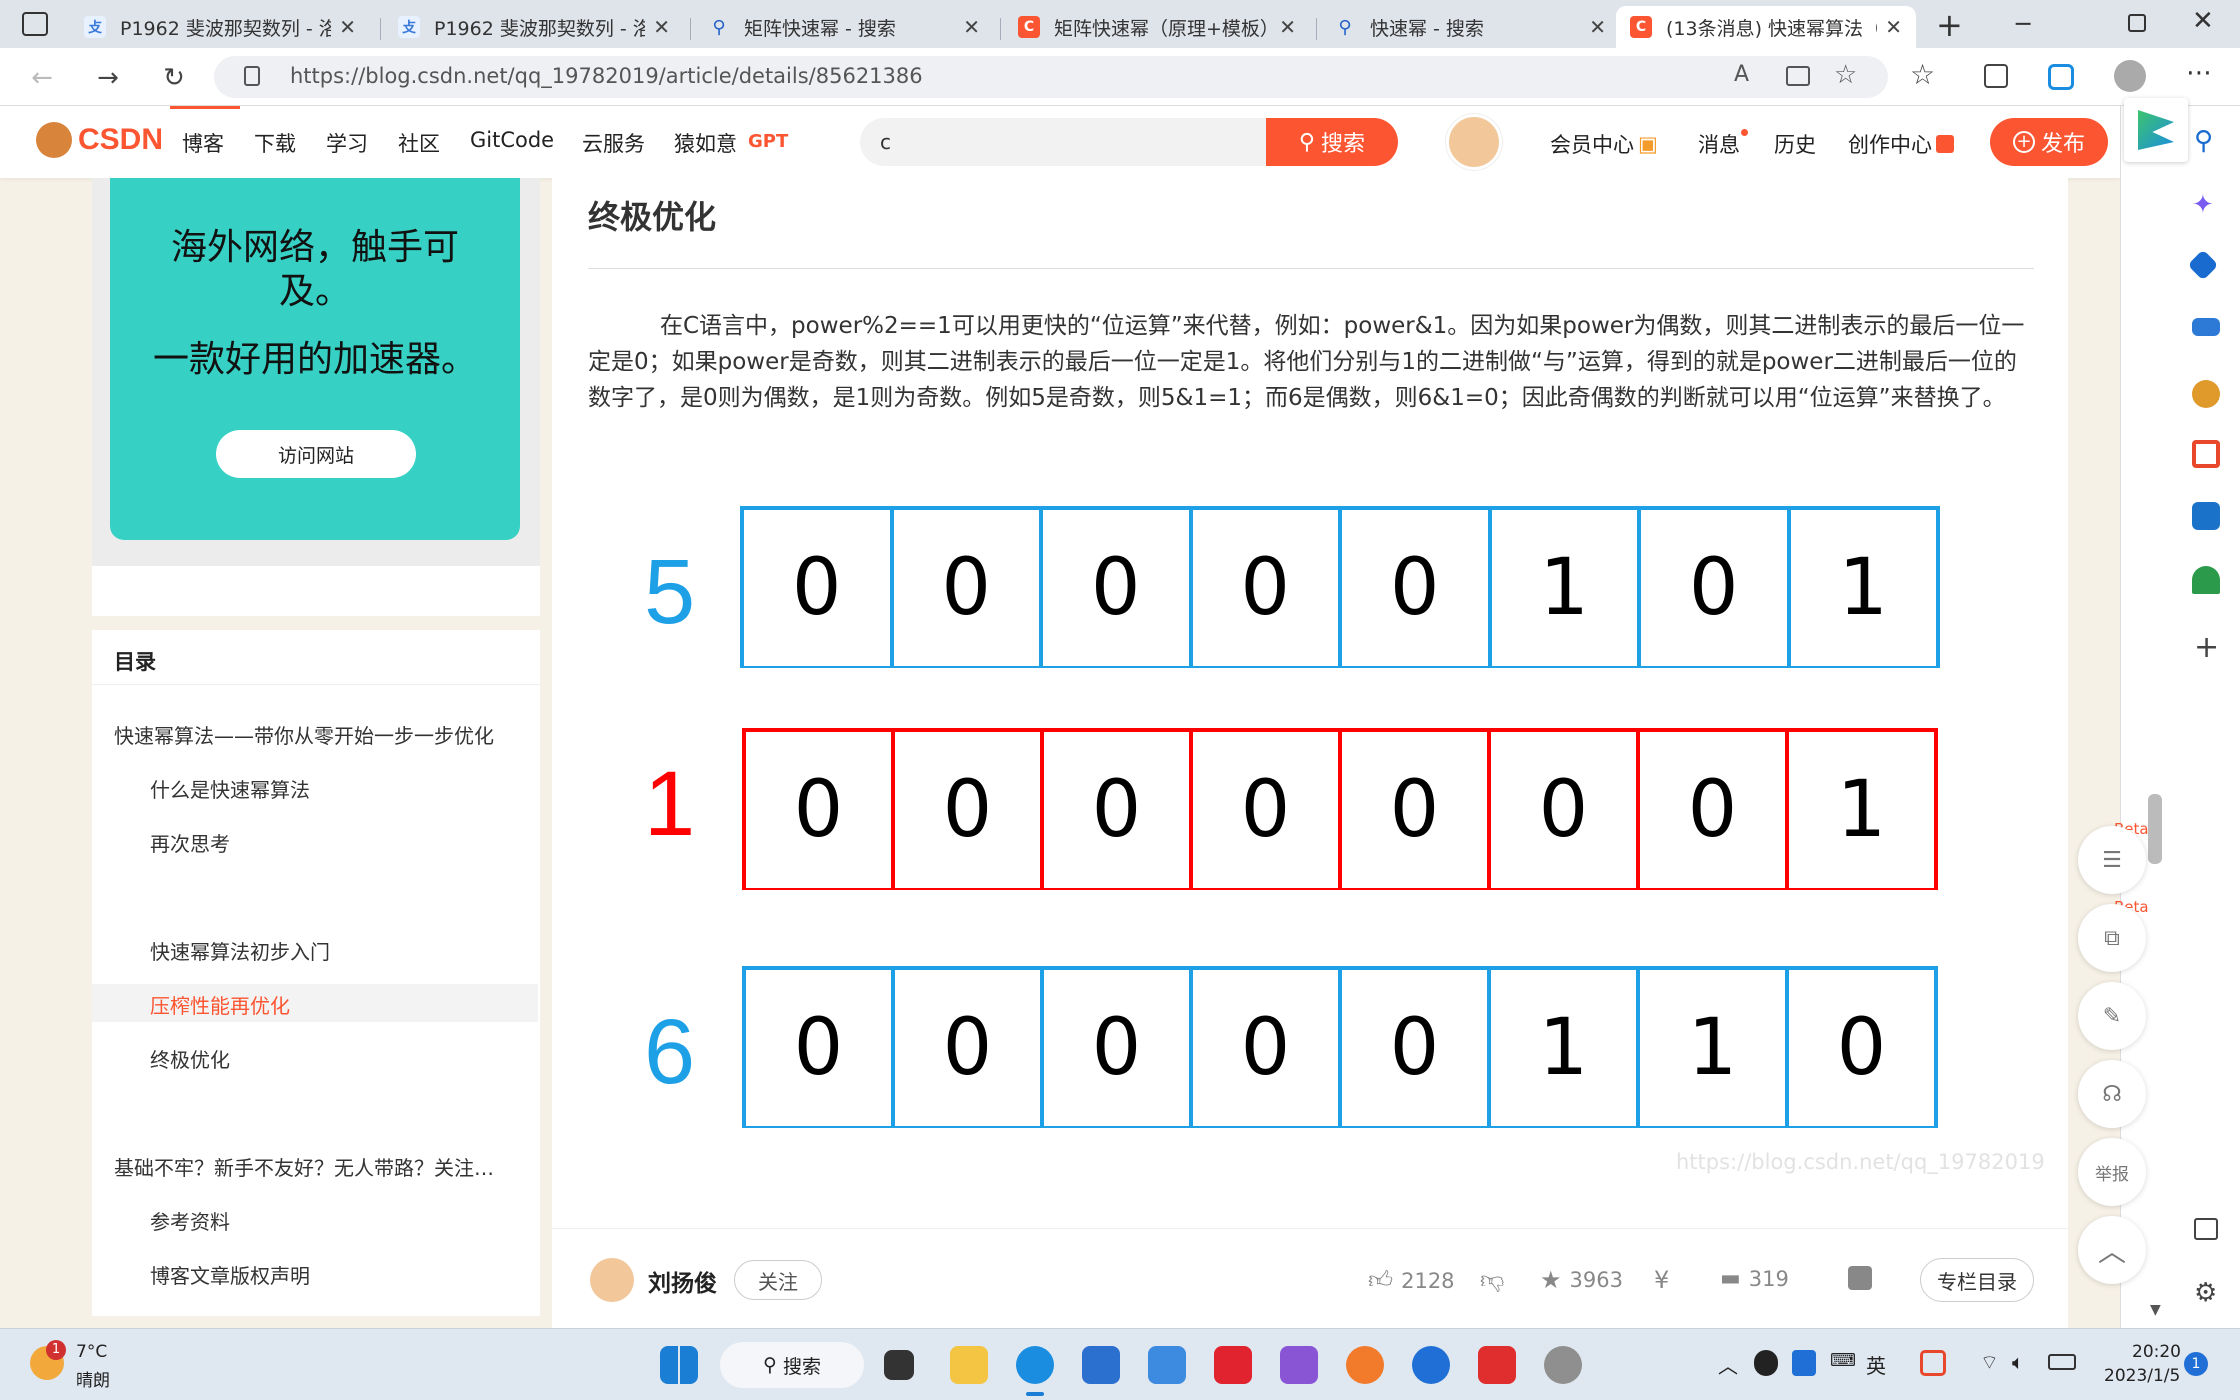  I want to click on restore-icon, so click(2137, 23).